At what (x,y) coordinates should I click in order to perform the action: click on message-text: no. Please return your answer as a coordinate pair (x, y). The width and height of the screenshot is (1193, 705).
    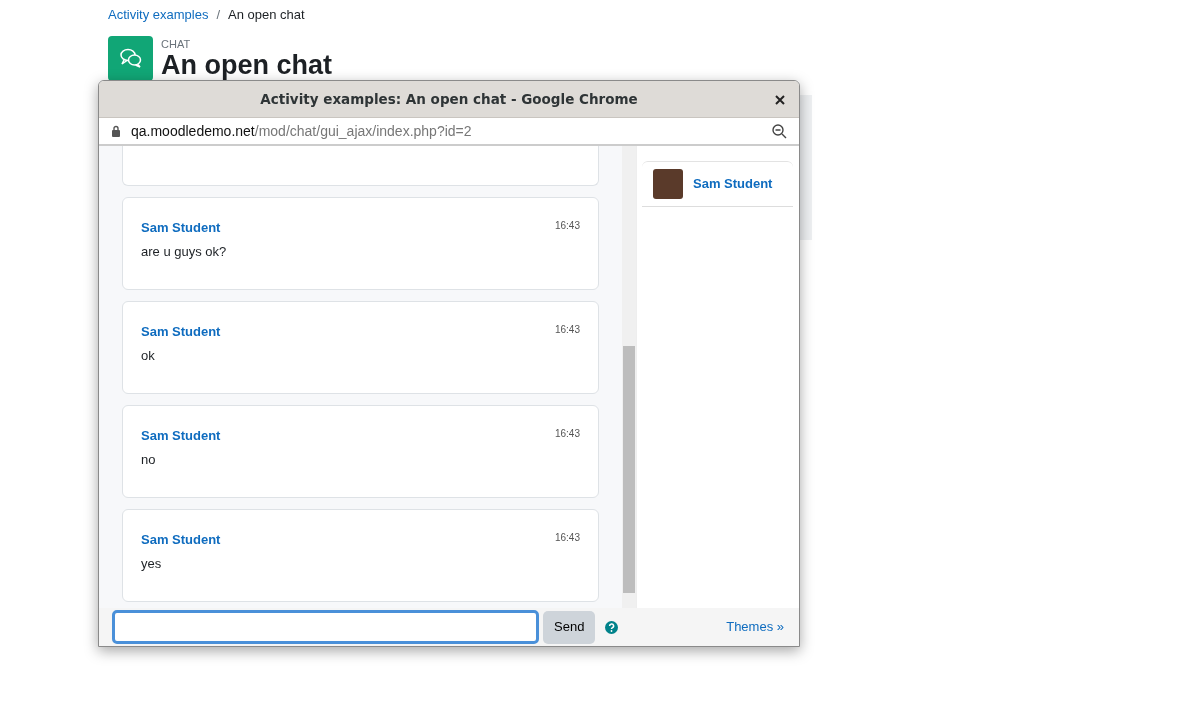
    Looking at the image, I should click on (149, 459).